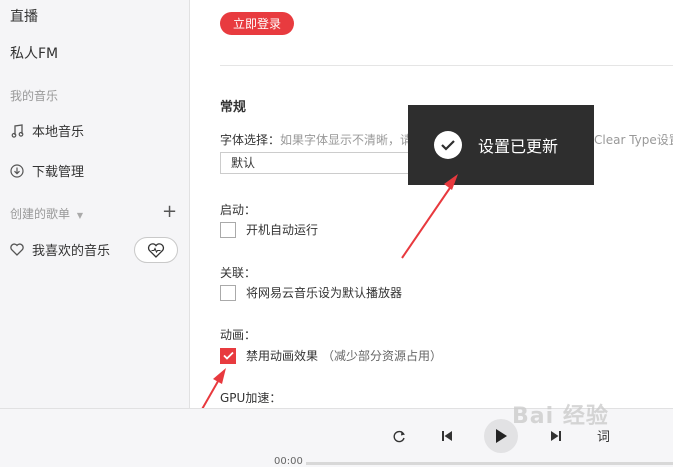 This screenshot has height=467, width=673. I want to click on play-icon, so click(501, 436).